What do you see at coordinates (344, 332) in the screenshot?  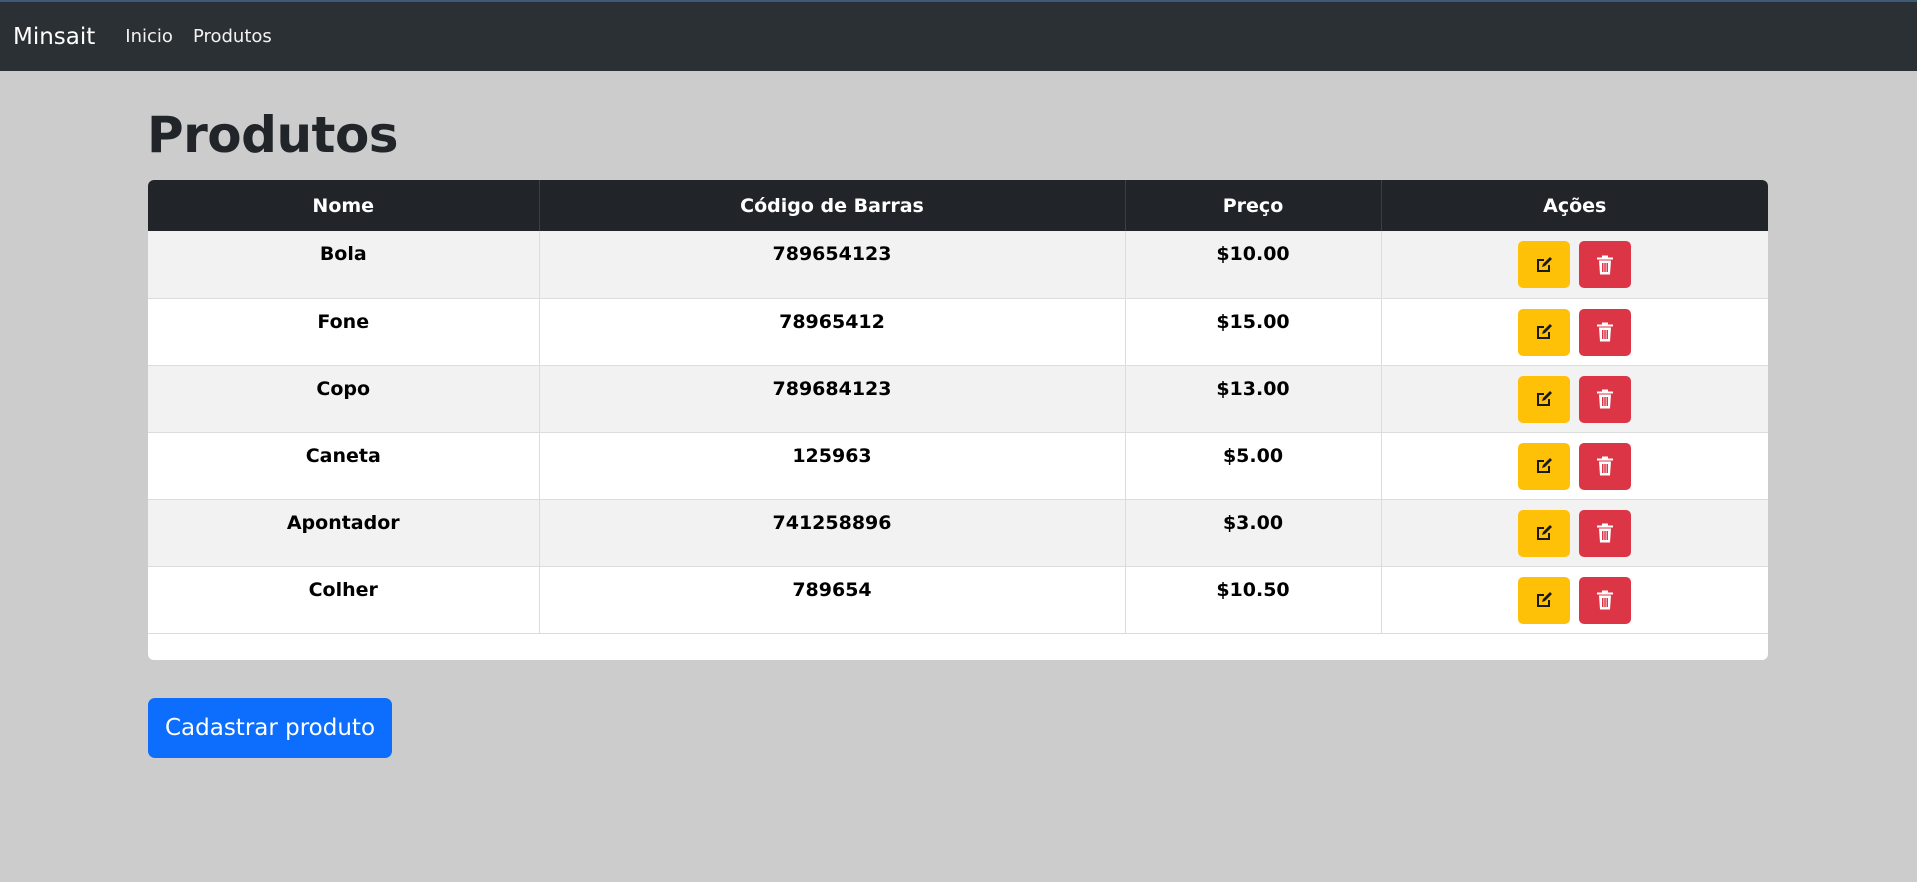 I see `cell-nome: Fone` at bounding box center [344, 332].